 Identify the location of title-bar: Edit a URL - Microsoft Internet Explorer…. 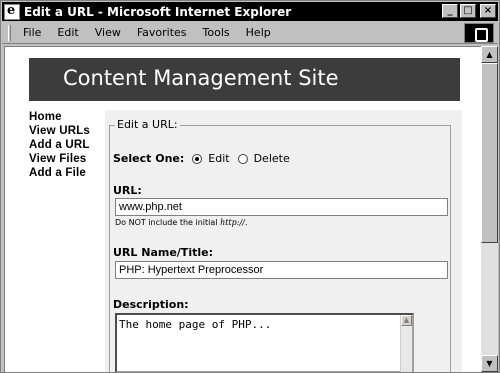
(250, 11).